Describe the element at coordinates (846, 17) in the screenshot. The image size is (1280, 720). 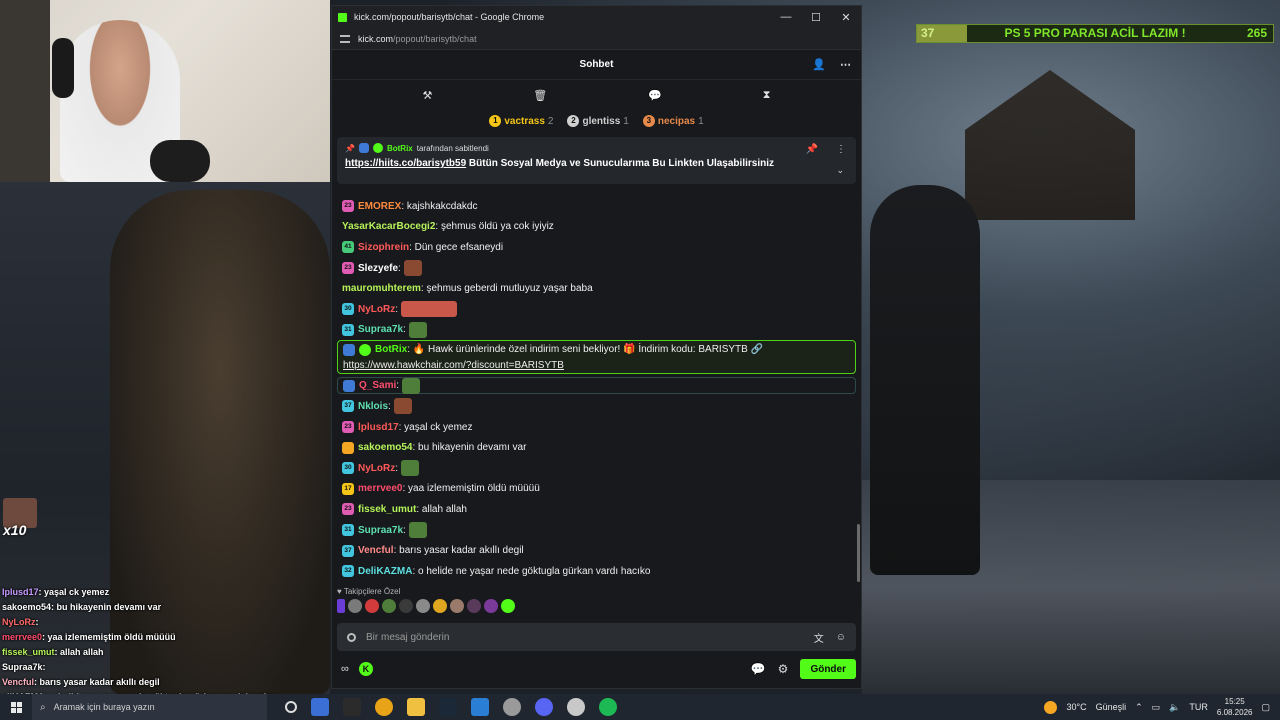
I see `close-button: ✕` at that location.